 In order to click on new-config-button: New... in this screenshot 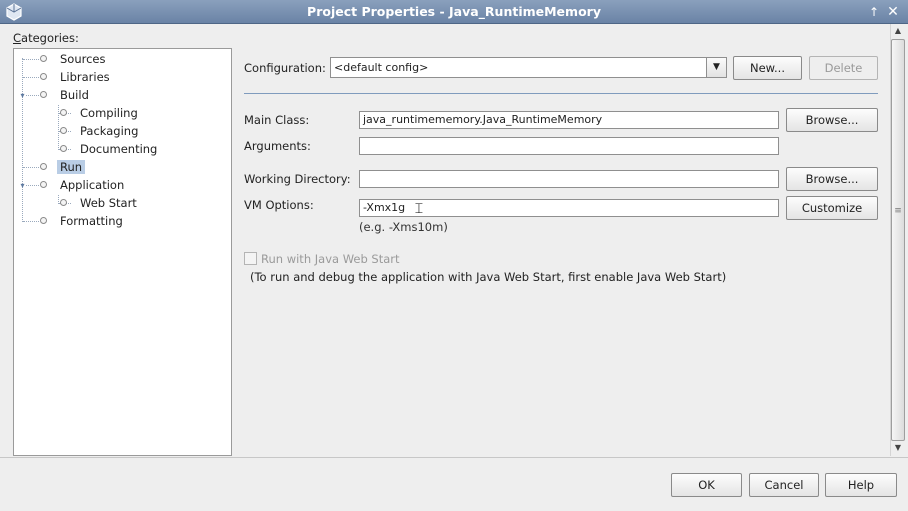, I will do `click(767, 68)`.